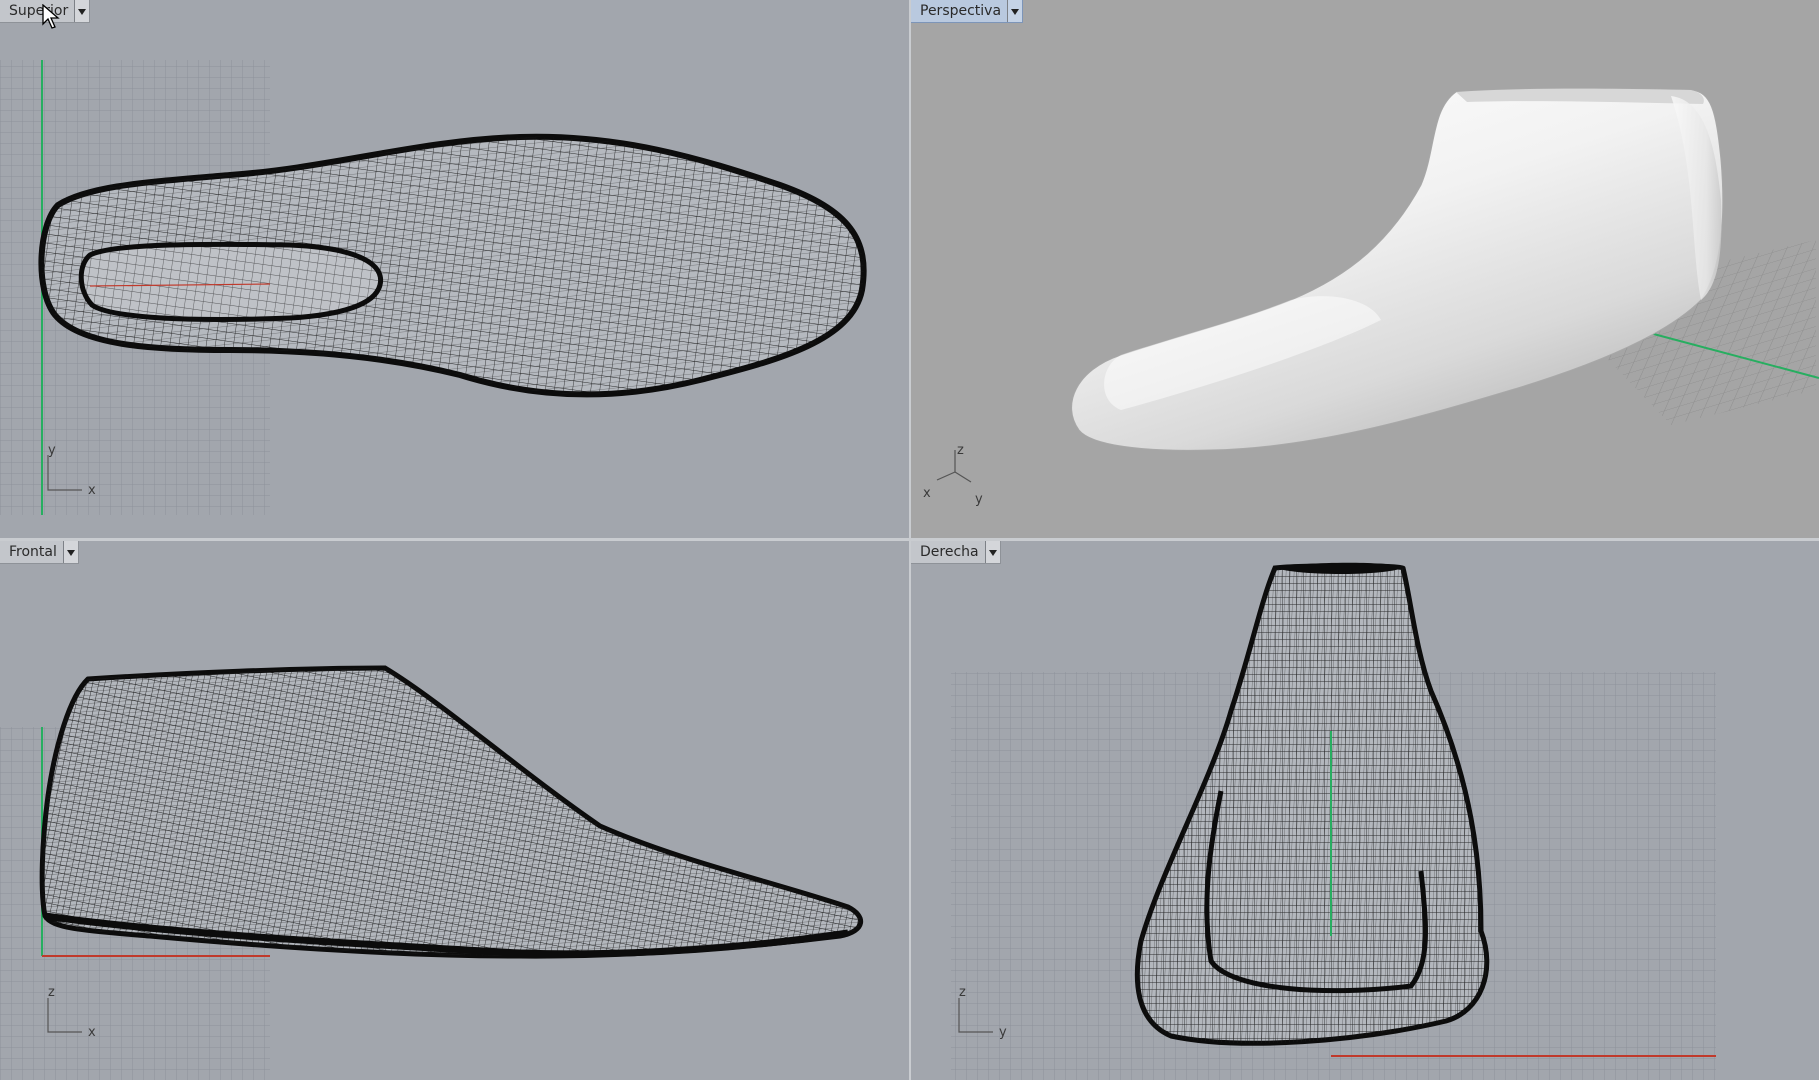 The height and width of the screenshot is (1080, 1819). I want to click on viewport-title: Perspectiva, so click(959, 11).